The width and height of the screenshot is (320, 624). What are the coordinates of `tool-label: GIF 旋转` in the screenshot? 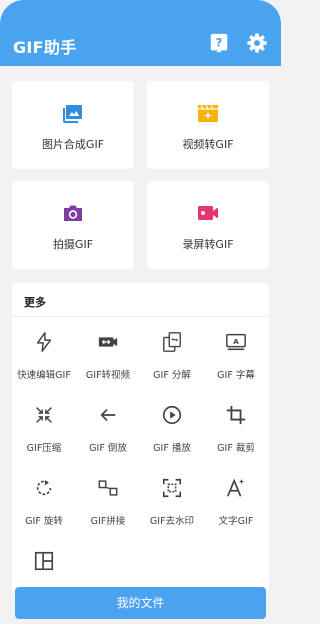 It's located at (44, 521).